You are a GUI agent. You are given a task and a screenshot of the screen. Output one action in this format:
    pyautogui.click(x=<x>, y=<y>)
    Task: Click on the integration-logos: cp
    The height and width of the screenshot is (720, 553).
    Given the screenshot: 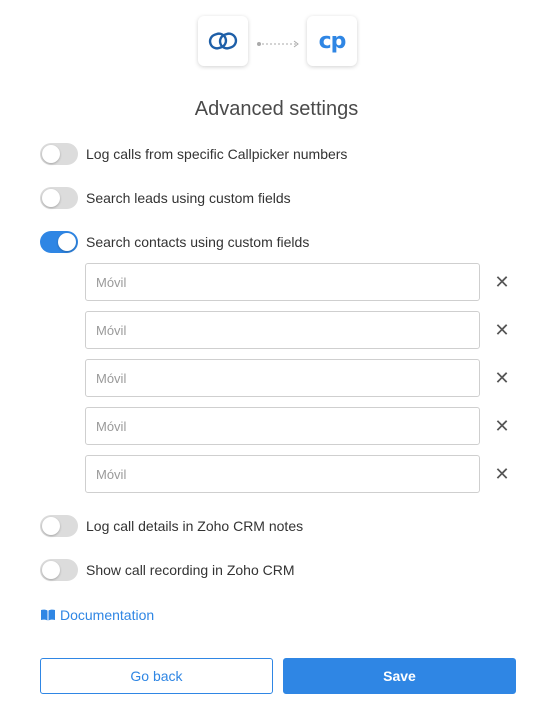 What is the action you would take?
    pyautogui.click(x=276, y=42)
    